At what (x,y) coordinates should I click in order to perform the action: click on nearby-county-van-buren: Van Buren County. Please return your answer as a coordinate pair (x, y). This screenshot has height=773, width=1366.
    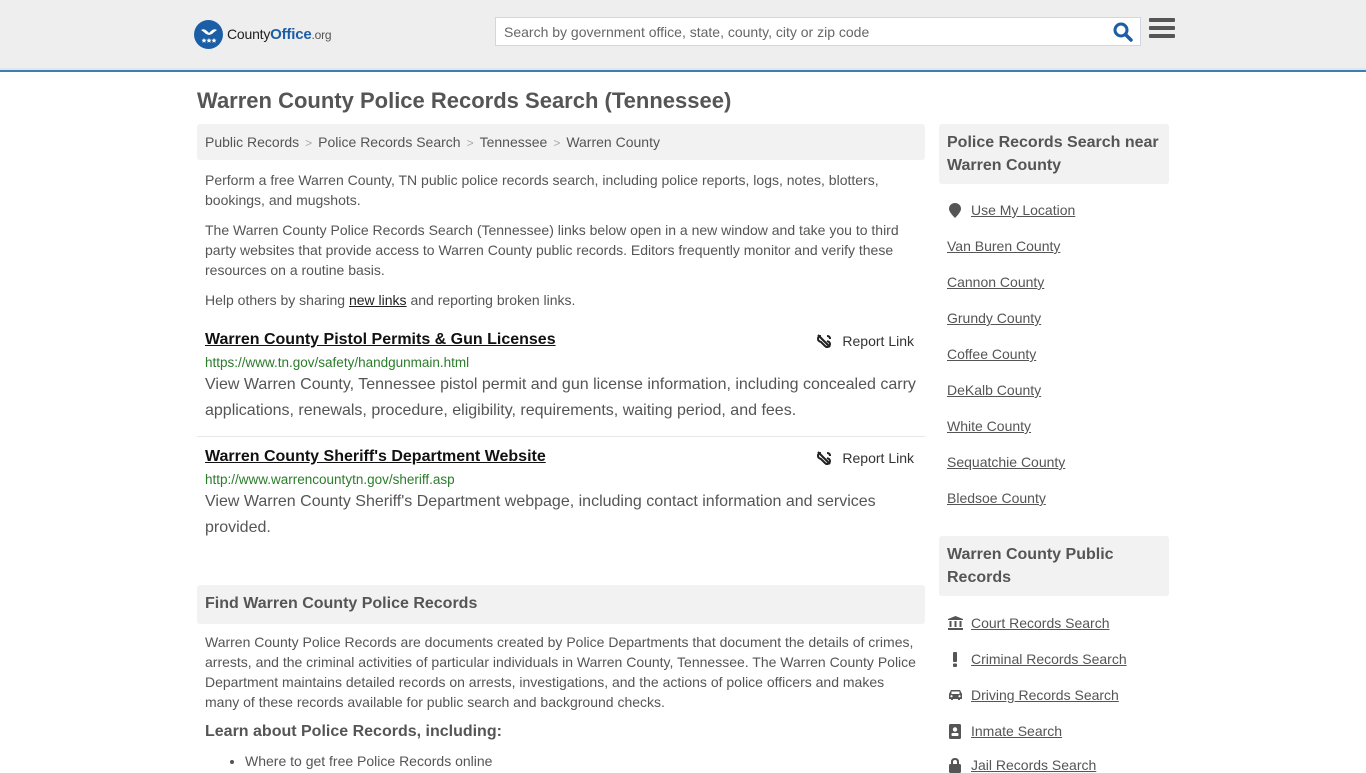
    Looking at the image, I should click on (1003, 246).